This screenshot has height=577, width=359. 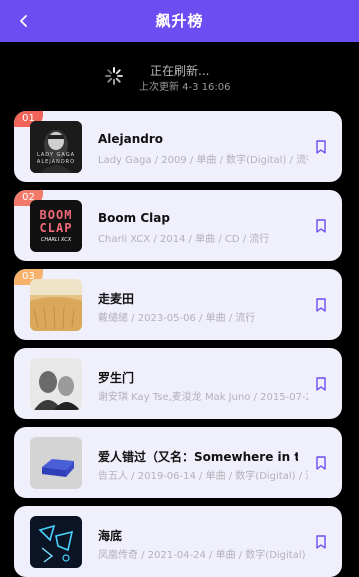 I want to click on page-title: 飙升榜, so click(x=179, y=21).